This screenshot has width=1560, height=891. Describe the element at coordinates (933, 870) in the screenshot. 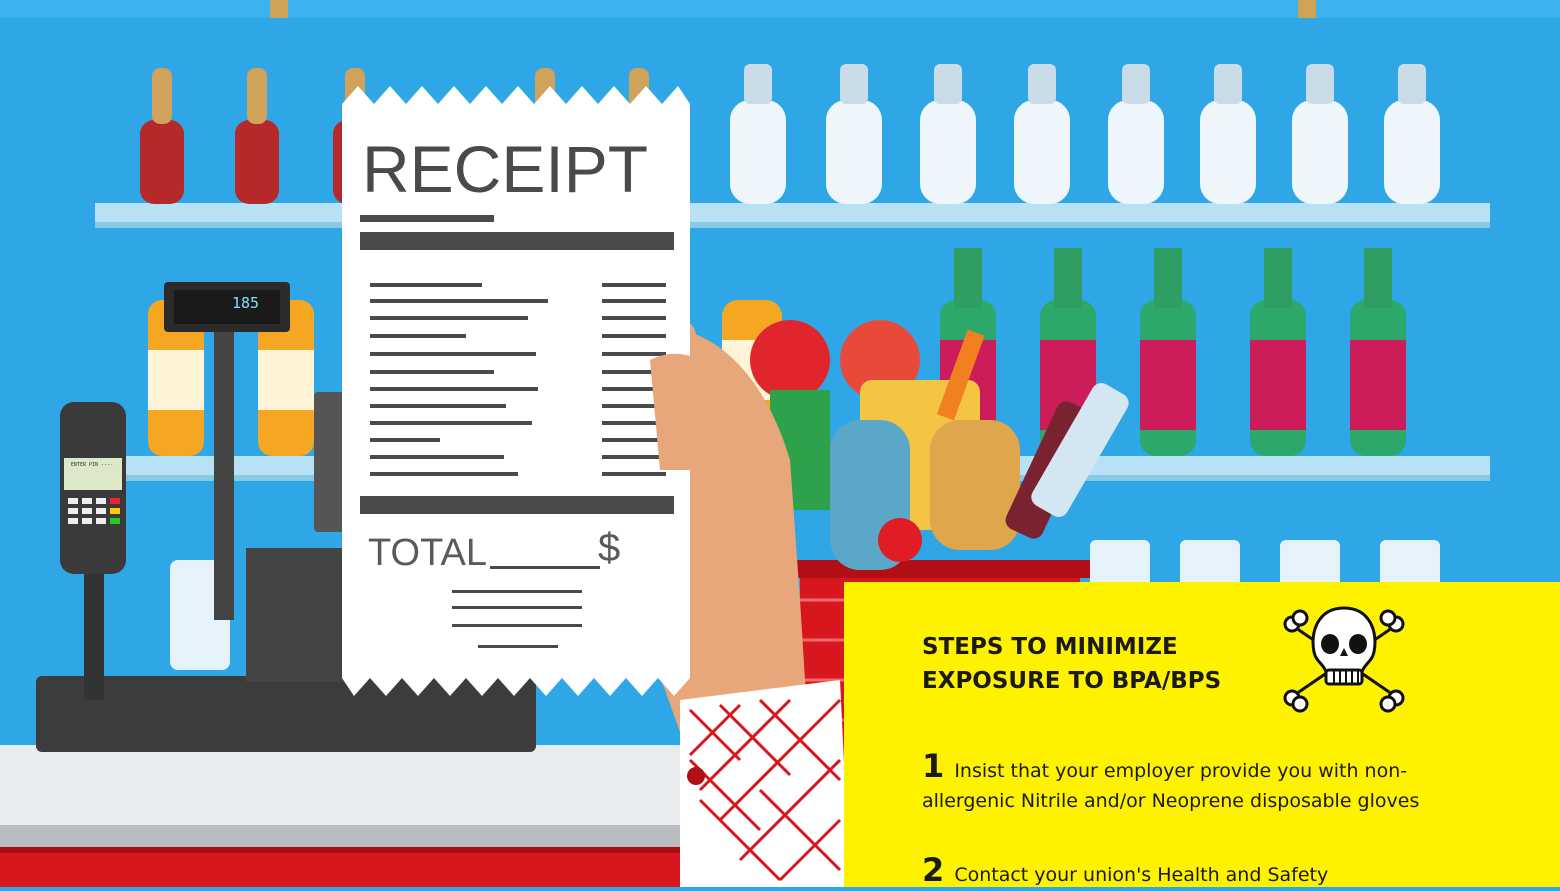

I see `step-number: 2` at that location.